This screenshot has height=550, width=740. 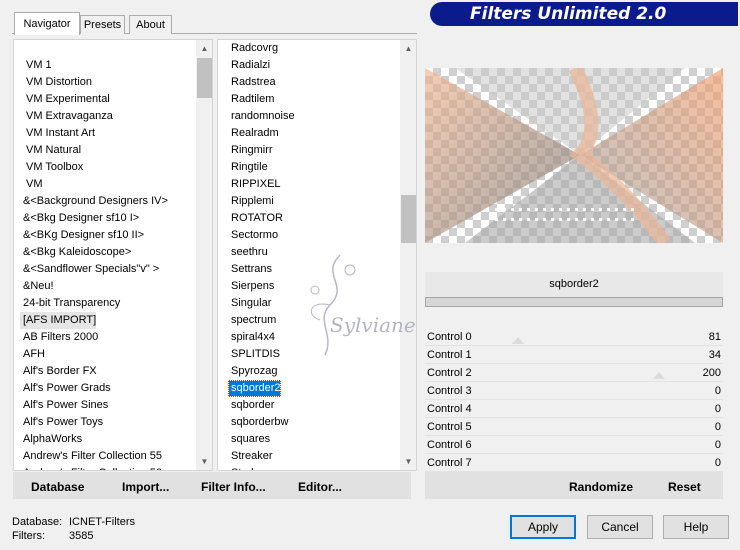 I want to click on category-scrollbar: ▲ ▼, so click(x=204, y=255).